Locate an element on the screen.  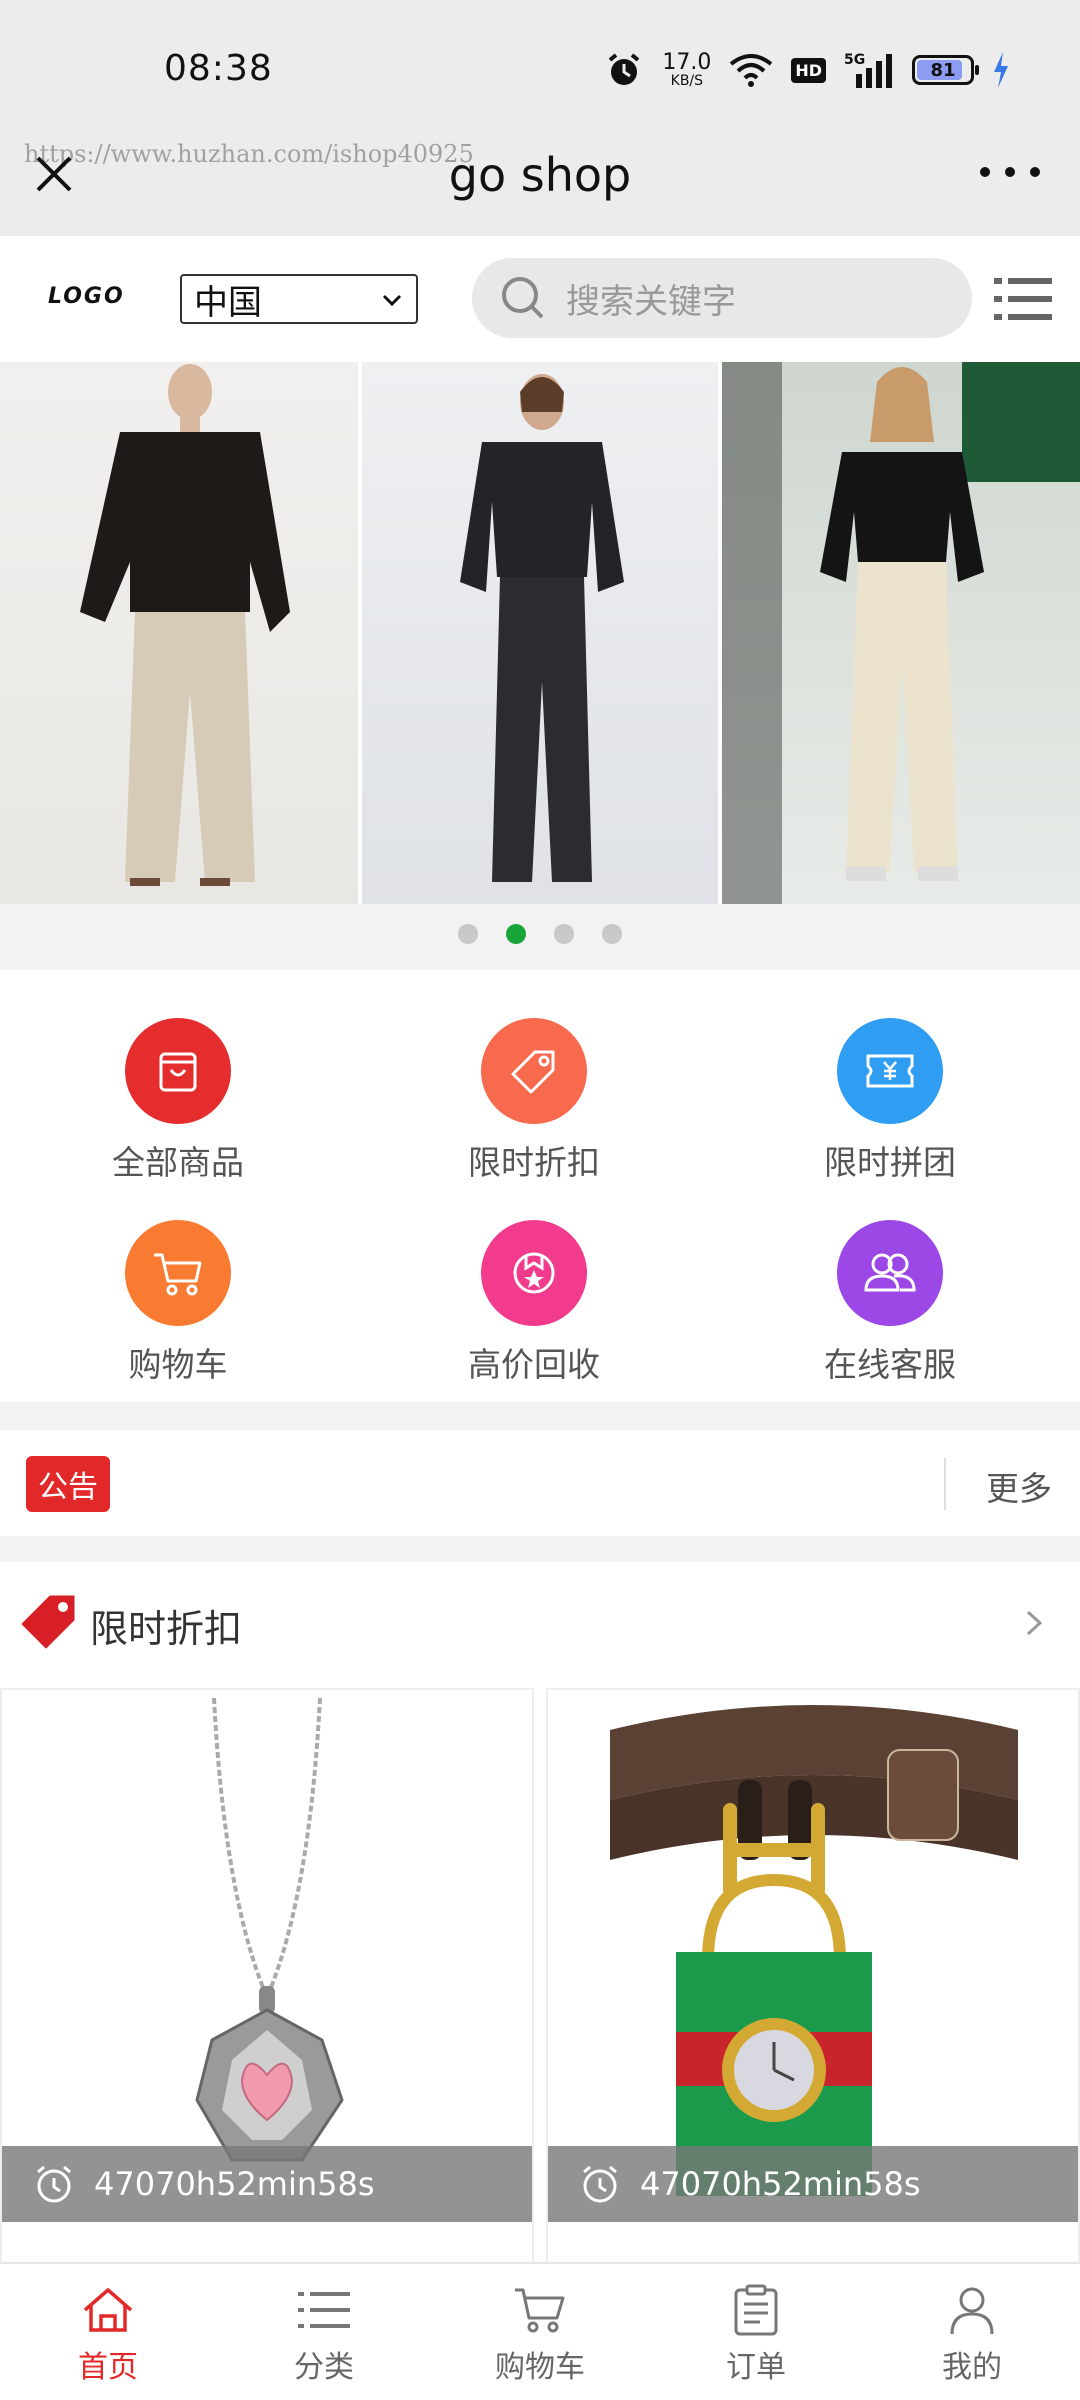
tab-orders: 订单 is located at coordinates (756, 2332).